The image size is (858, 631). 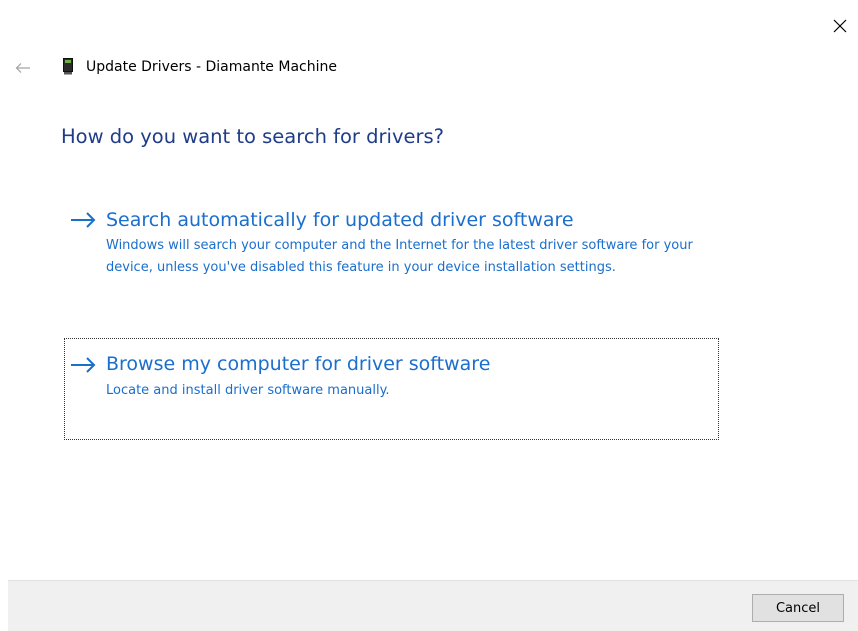 I want to click on cancel-button: Cancel, so click(x=798, y=608).